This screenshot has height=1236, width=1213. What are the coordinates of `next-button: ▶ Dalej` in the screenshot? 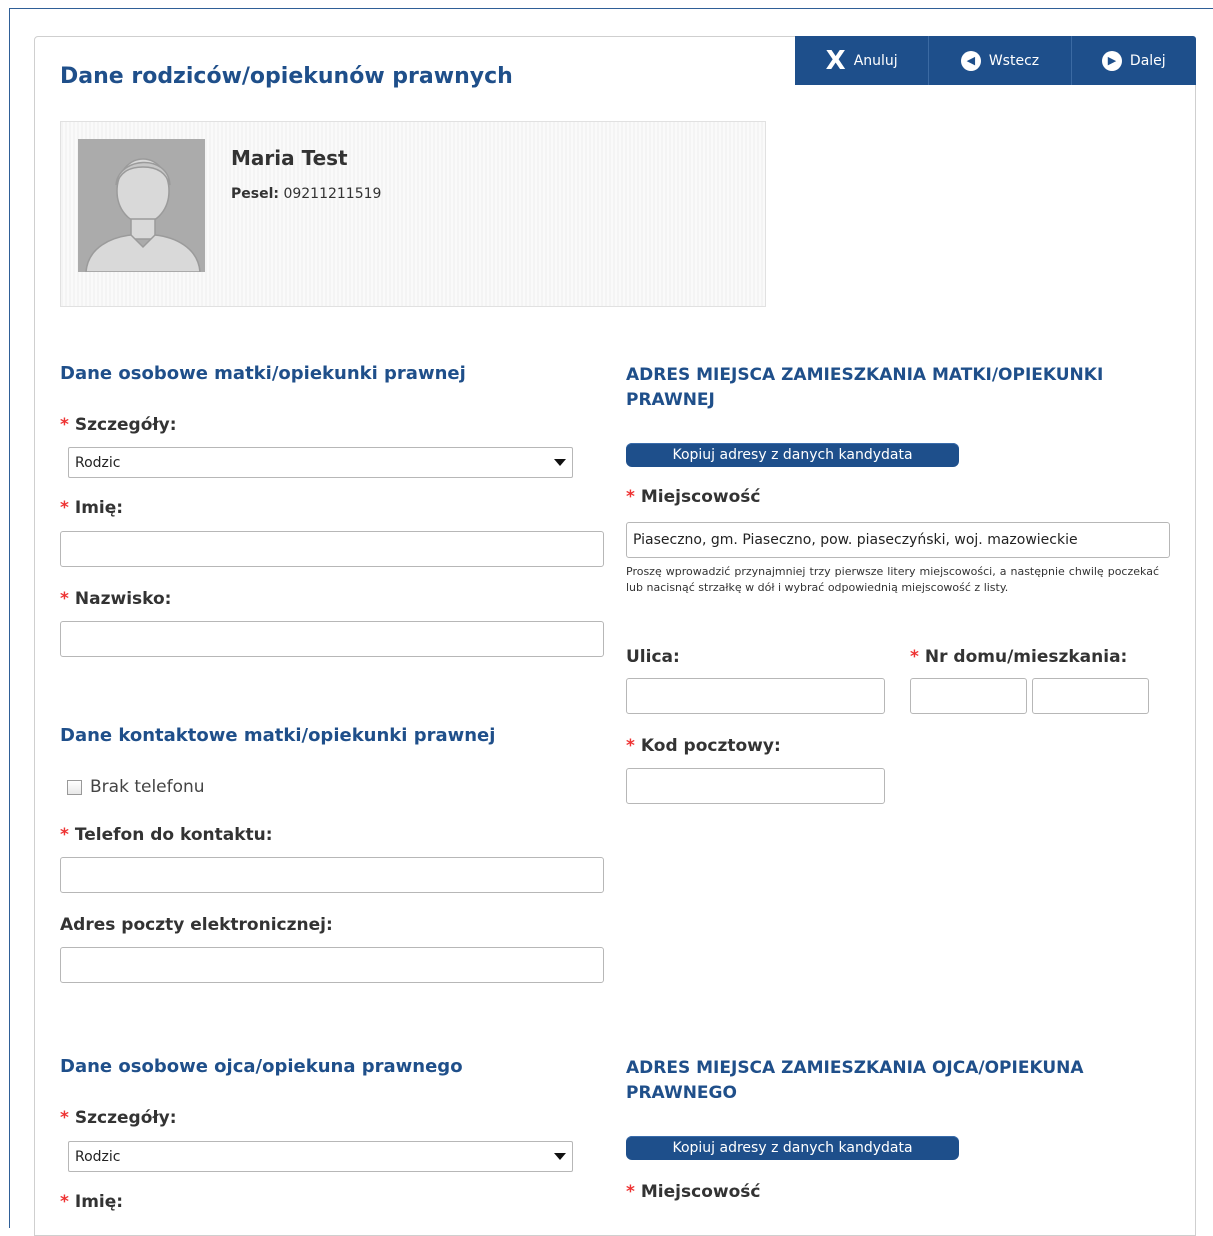 It's located at (1134, 60).